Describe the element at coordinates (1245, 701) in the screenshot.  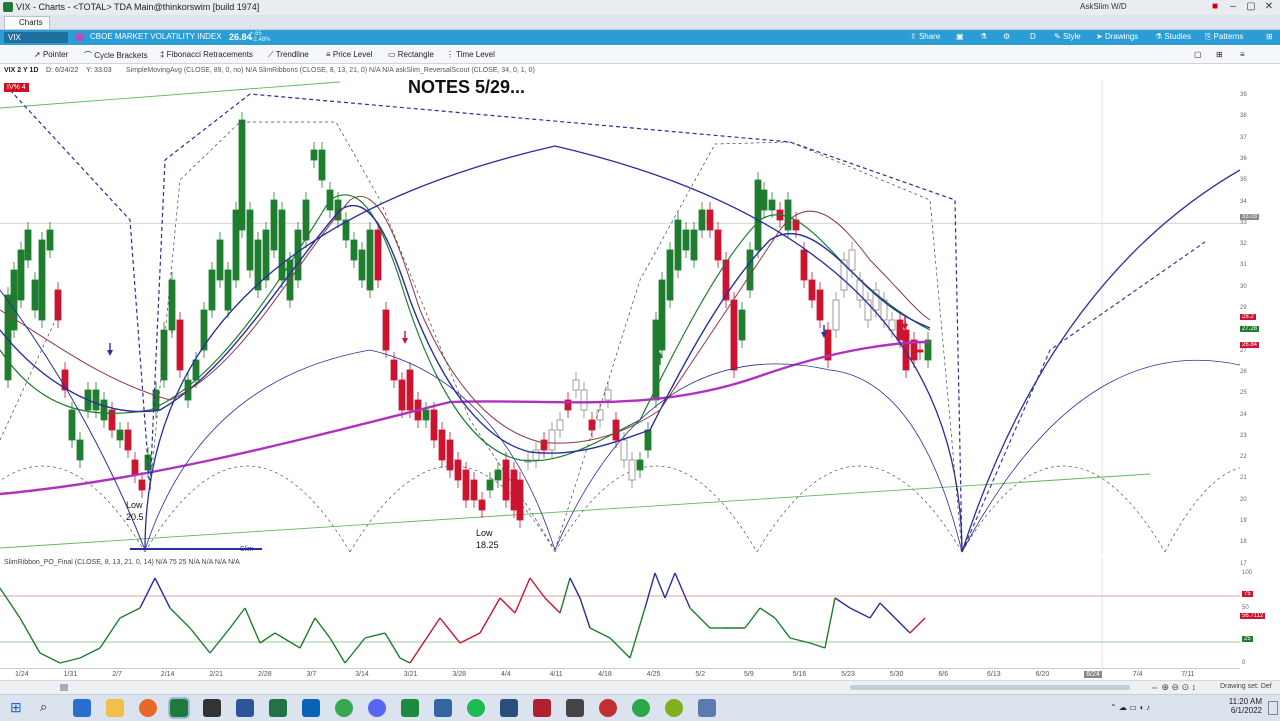
I see `clock-time: 11:20 AM` at that location.